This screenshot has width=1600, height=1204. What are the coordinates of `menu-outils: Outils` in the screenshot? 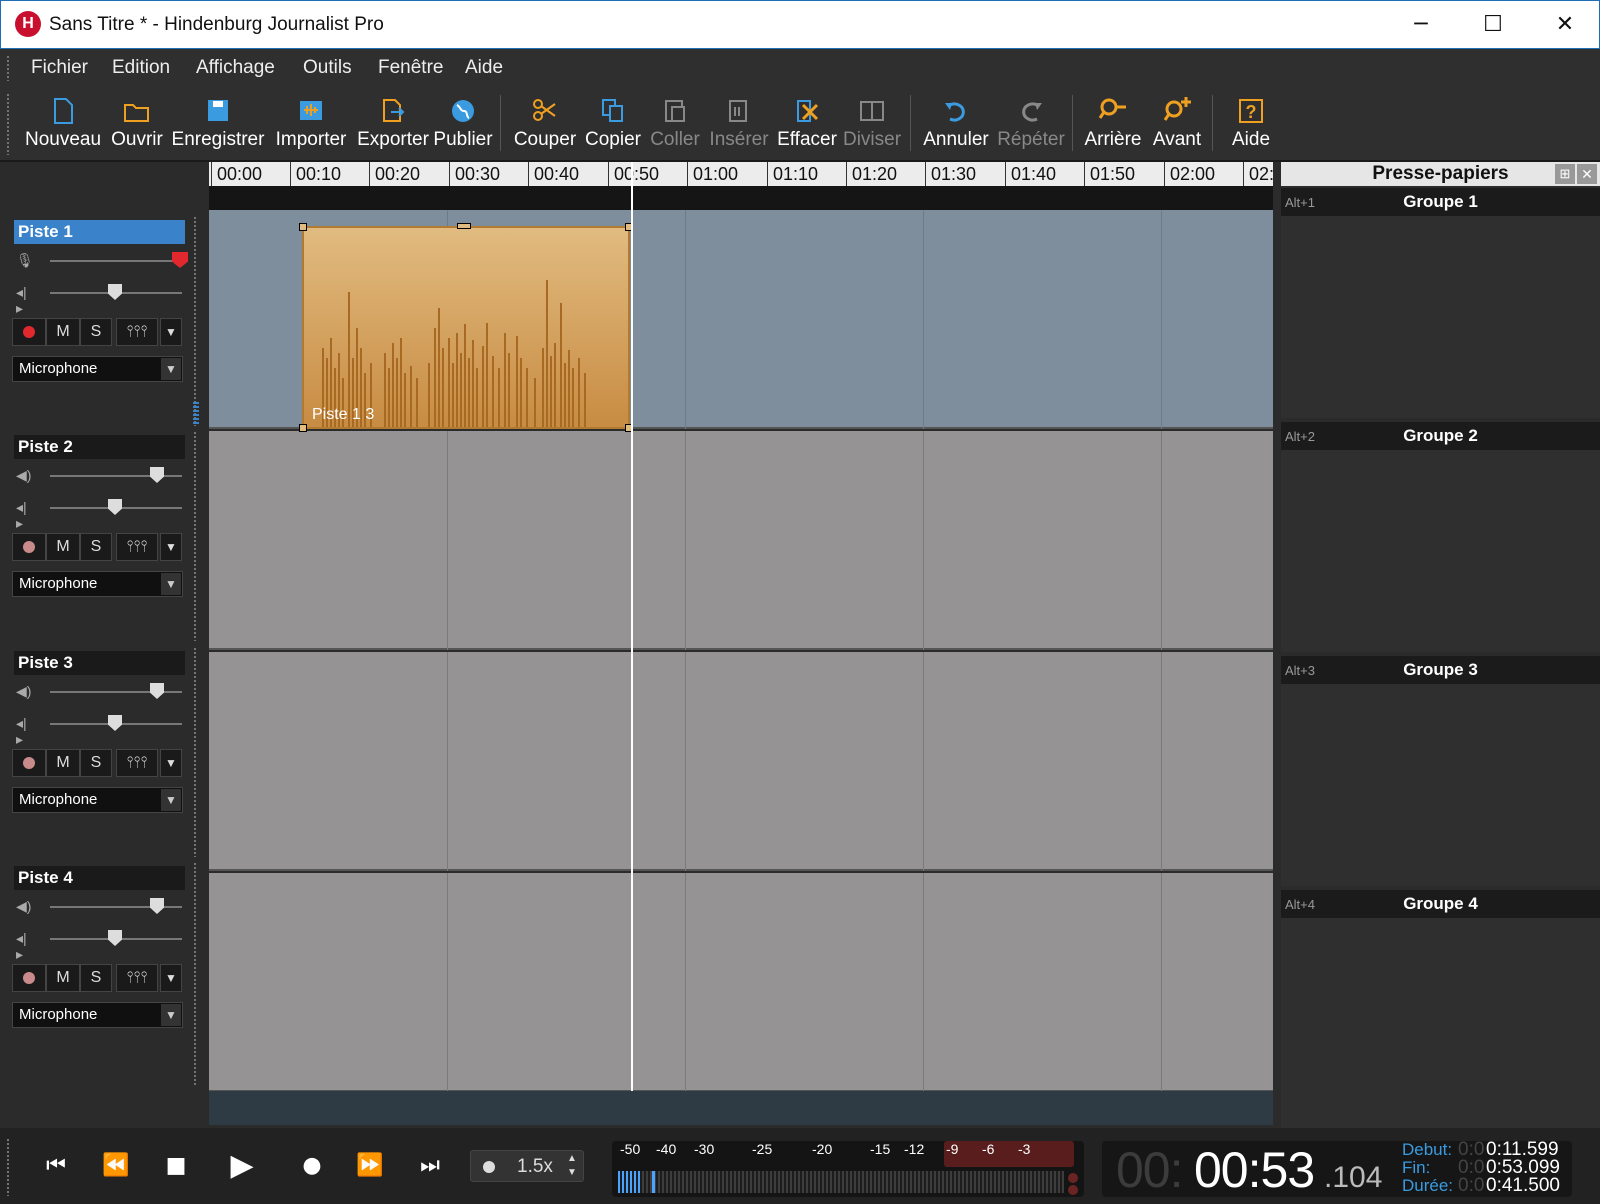 It's located at (327, 68).